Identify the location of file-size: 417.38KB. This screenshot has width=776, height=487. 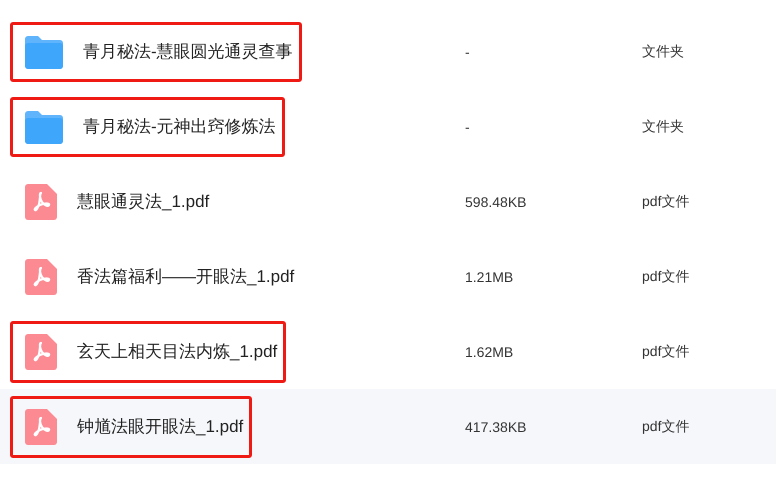
(496, 426).